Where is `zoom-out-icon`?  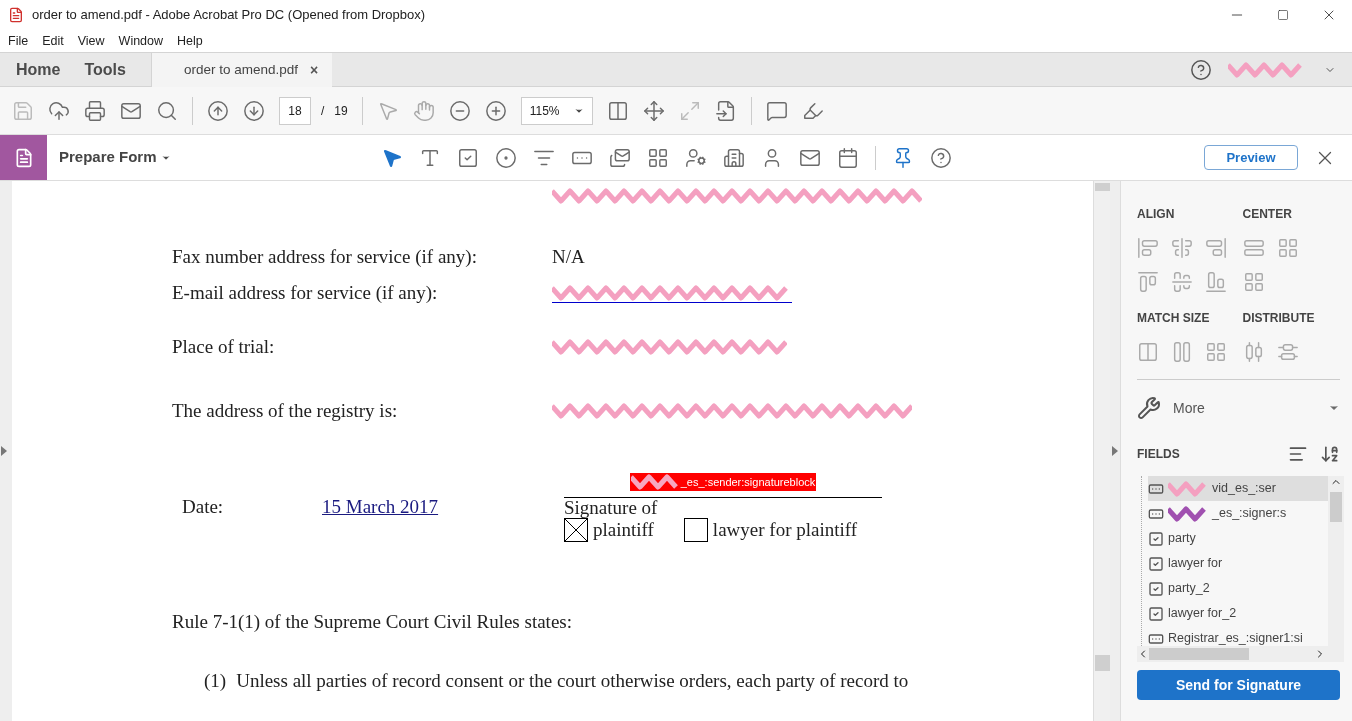 zoom-out-icon is located at coordinates (459, 110).